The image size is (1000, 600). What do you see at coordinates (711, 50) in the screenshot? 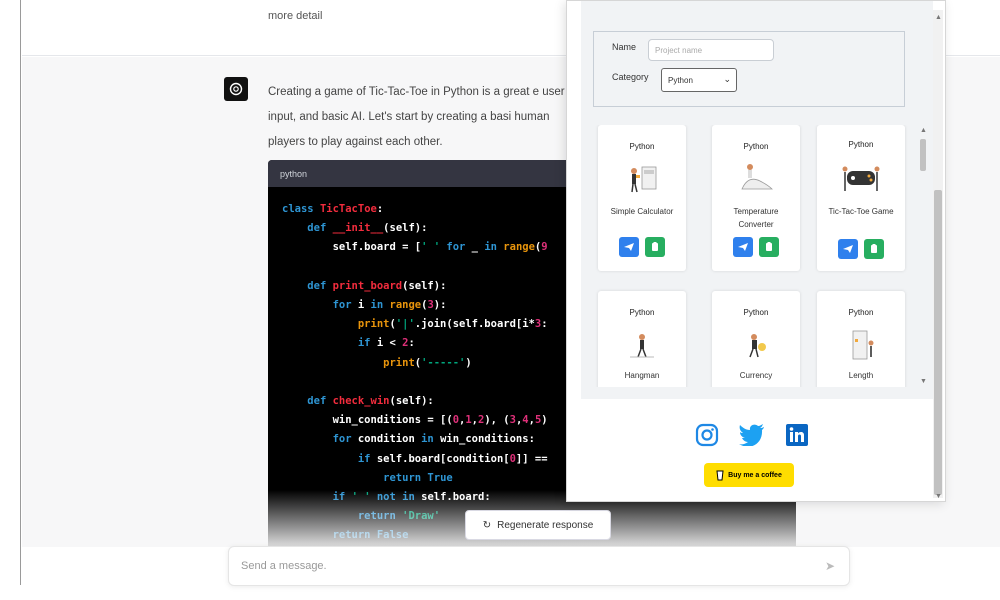
I see `project-name-input: Project name` at bounding box center [711, 50].